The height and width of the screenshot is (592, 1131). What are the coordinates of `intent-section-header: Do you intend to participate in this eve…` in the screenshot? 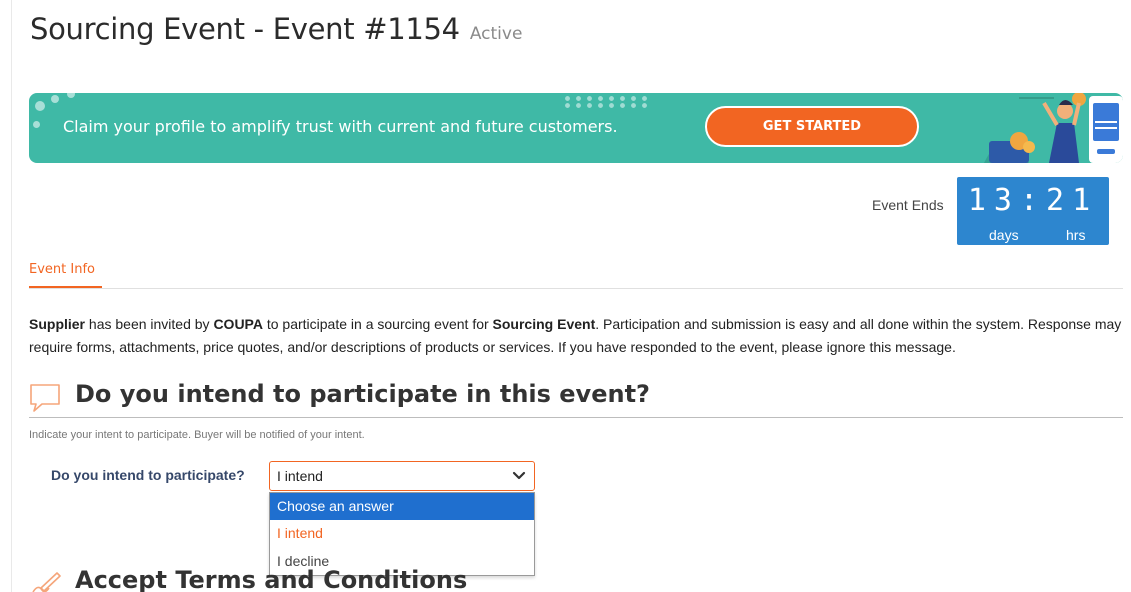 It's located at (576, 399).